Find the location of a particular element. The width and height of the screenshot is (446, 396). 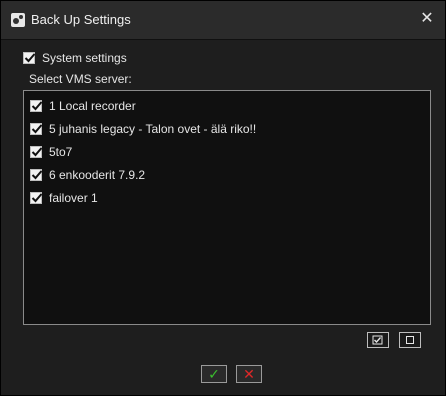

system-settings-label: System settings is located at coordinates (84, 58).